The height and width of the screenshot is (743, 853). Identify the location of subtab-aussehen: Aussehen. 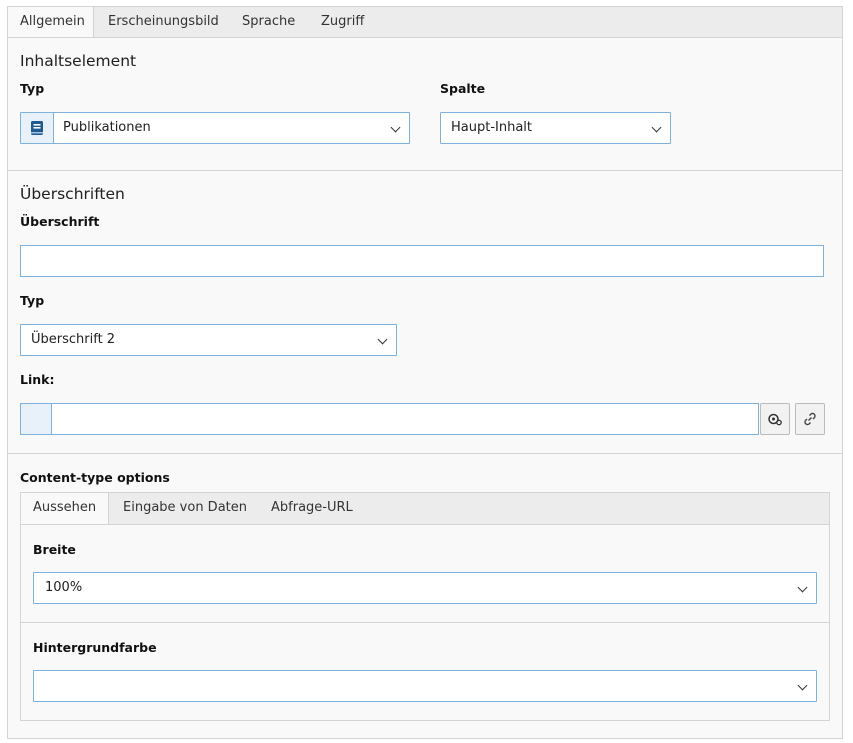
(65, 509).